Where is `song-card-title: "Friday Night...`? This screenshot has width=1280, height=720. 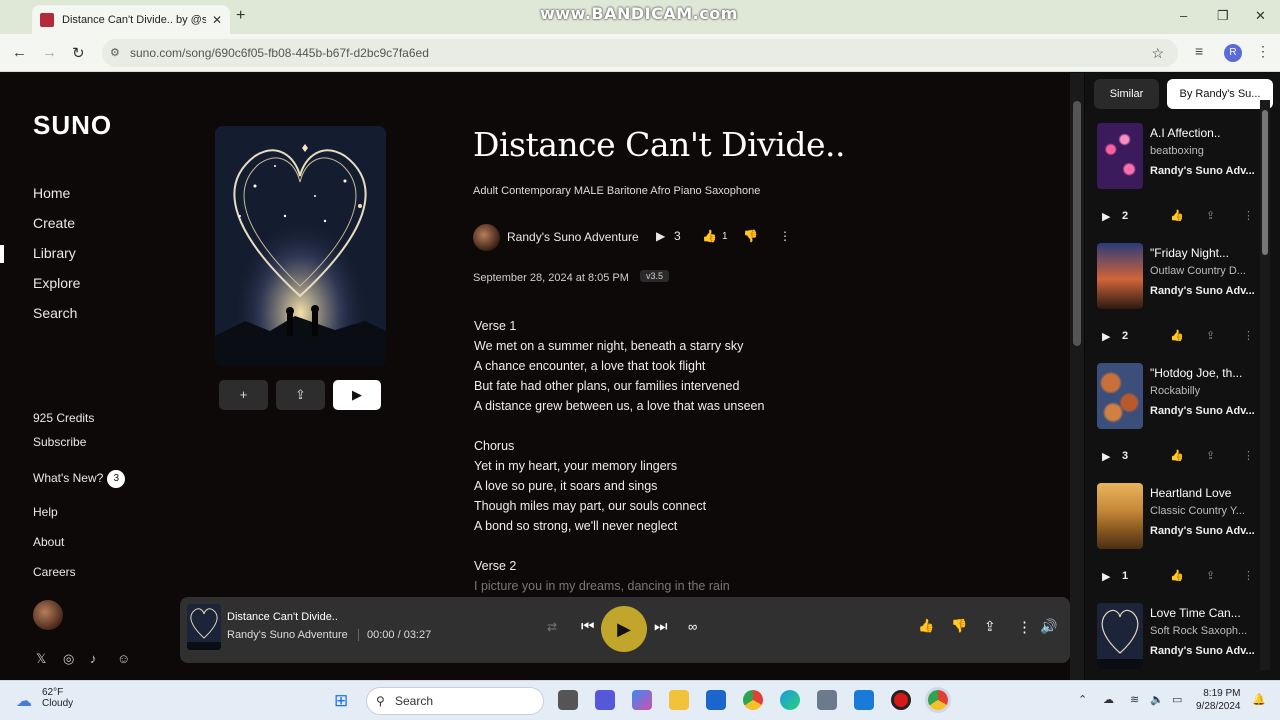 song-card-title: "Friday Night... is located at coordinates (1189, 253).